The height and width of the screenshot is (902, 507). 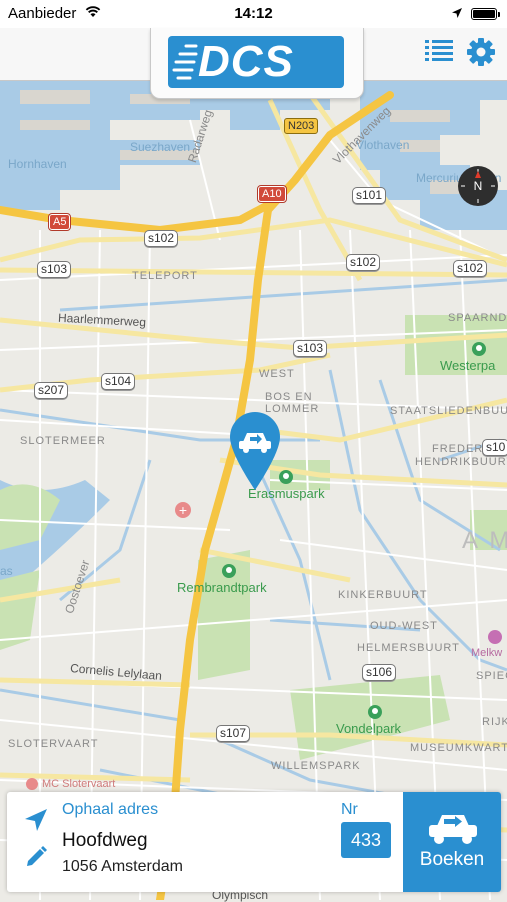 What do you see at coordinates (36, 822) in the screenshot?
I see `navigation-arrow-icon` at bounding box center [36, 822].